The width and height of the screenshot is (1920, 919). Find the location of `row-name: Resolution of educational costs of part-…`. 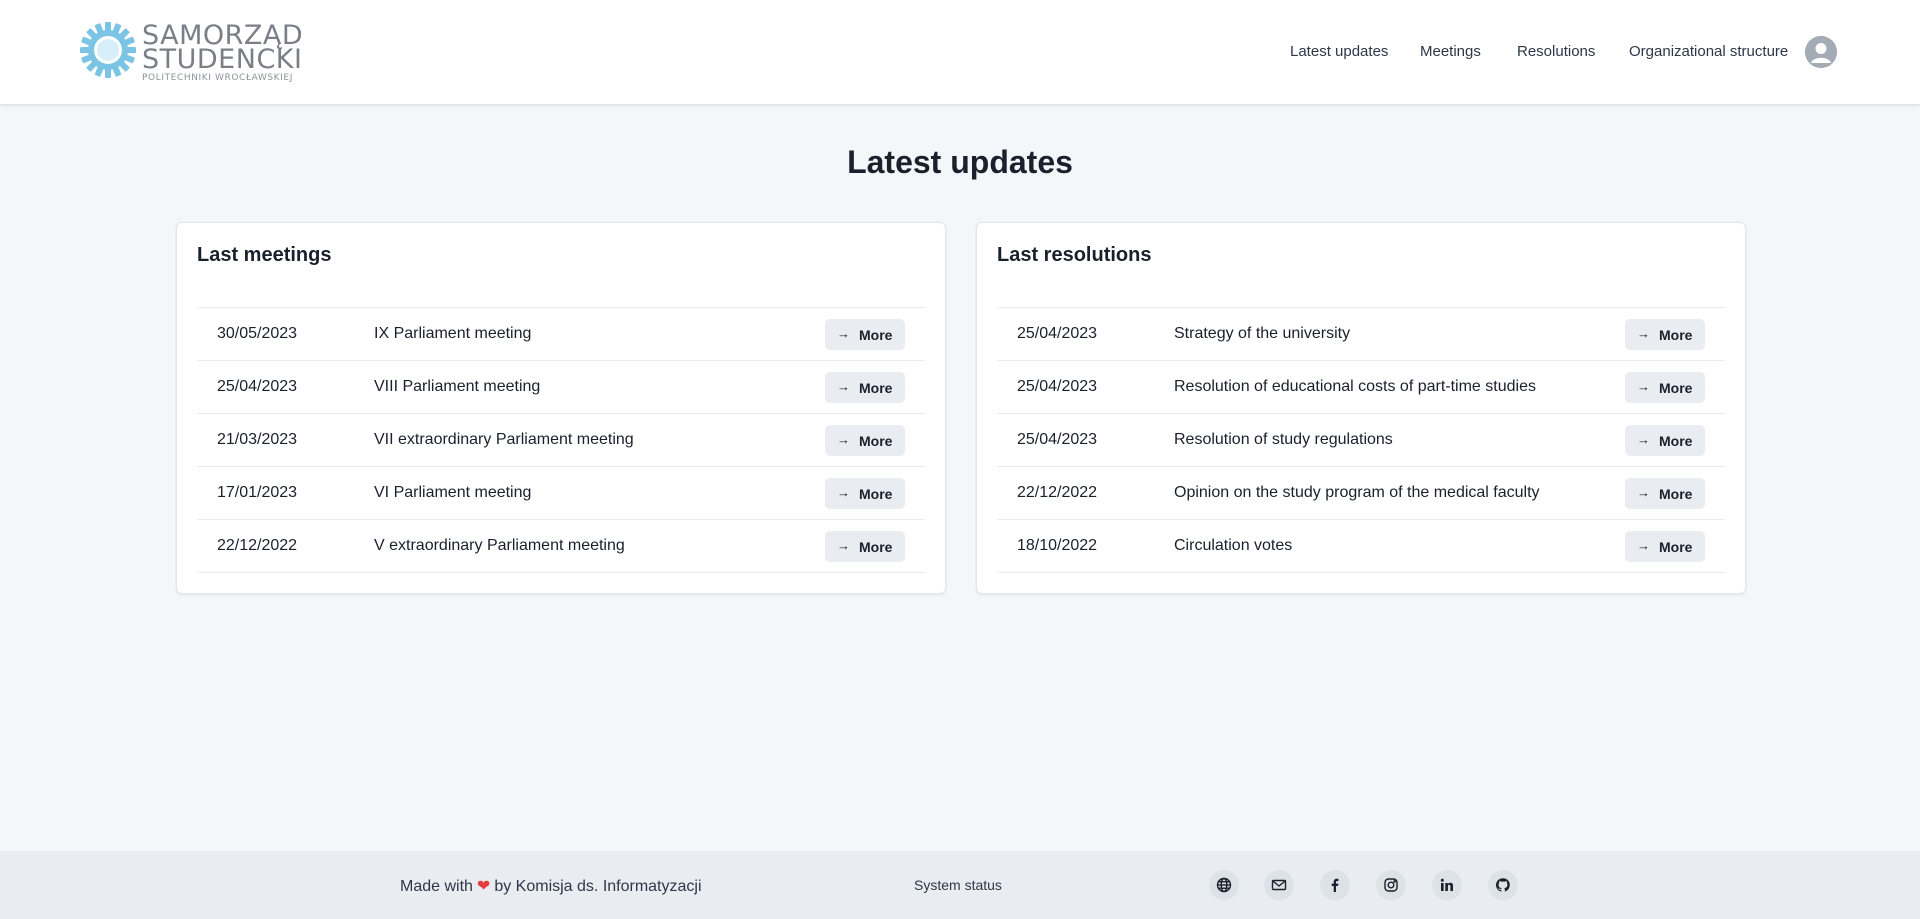

row-name: Resolution of educational costs of part-… is located at coordinates (1355, 386).